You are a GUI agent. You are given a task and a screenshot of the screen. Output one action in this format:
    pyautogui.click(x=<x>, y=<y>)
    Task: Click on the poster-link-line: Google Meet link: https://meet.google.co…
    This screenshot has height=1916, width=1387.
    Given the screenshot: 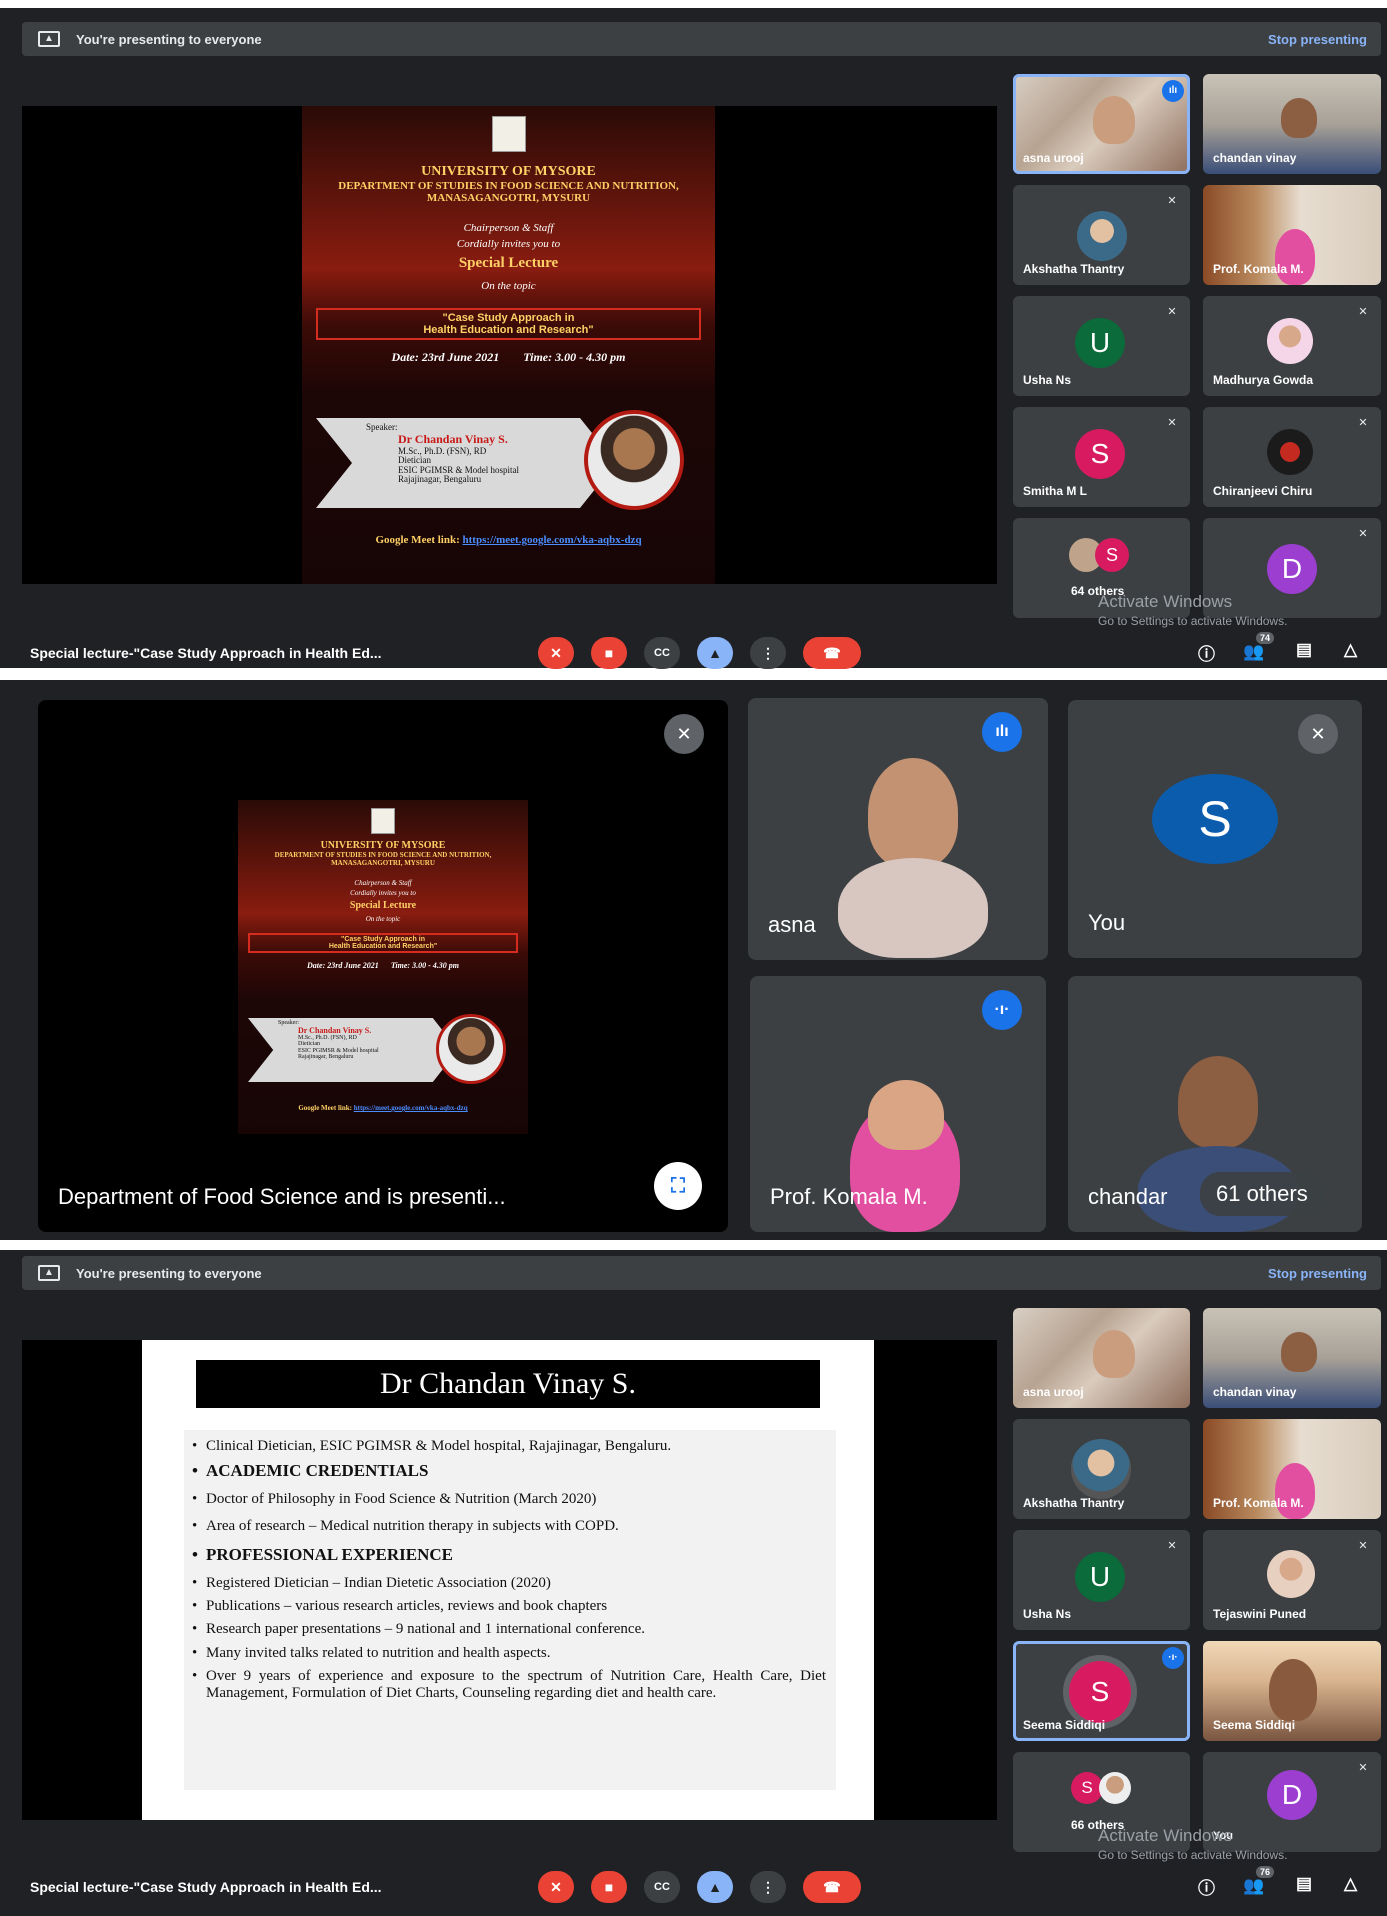 What is the action you would take?
    pyautogui.click(x=508, y=540)
    